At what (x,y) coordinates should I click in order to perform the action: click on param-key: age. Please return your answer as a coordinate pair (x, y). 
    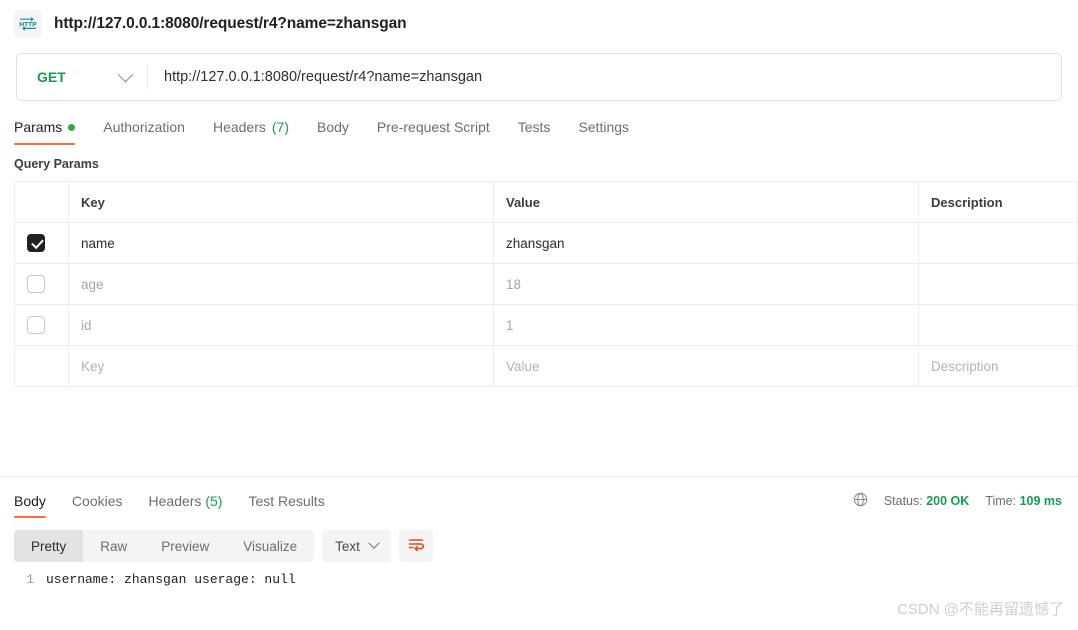
    Looking at the image, I should click on (281, 284).